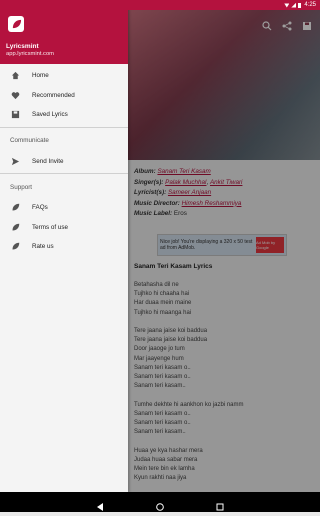 The width and height of the screenshot is (320, 516). Describe the element at coordinates (220, 504) in the screenshot. I see `recents-icon` at that location.